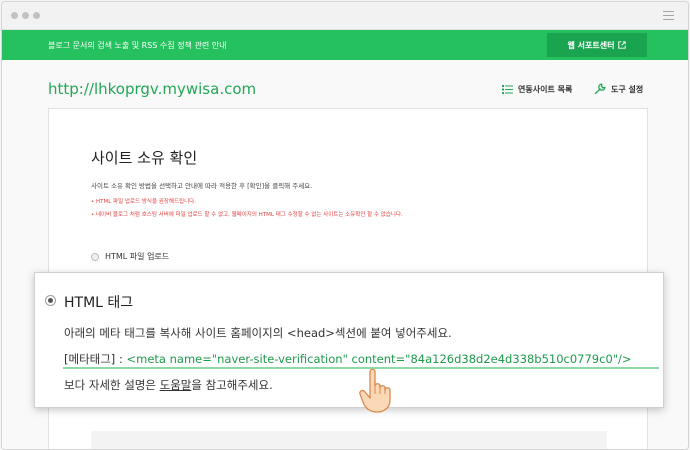  Describe the element at coordinates (600, 89) in the screenshot. I see `wrench-icon` at that location.